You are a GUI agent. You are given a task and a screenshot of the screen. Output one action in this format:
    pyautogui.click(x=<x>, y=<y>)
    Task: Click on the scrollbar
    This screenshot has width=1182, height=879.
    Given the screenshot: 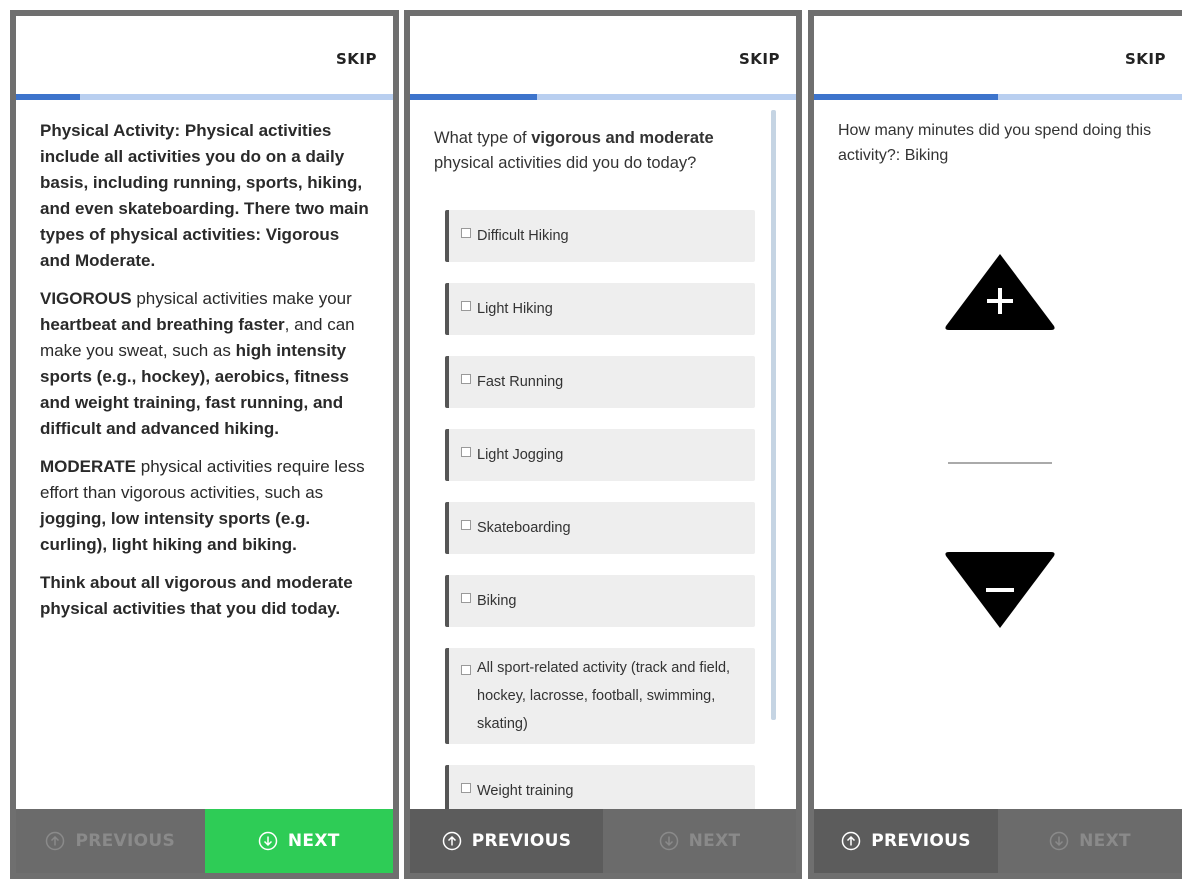 What is the action you would take?
    pyautogui.click(x=773, y=415)
    